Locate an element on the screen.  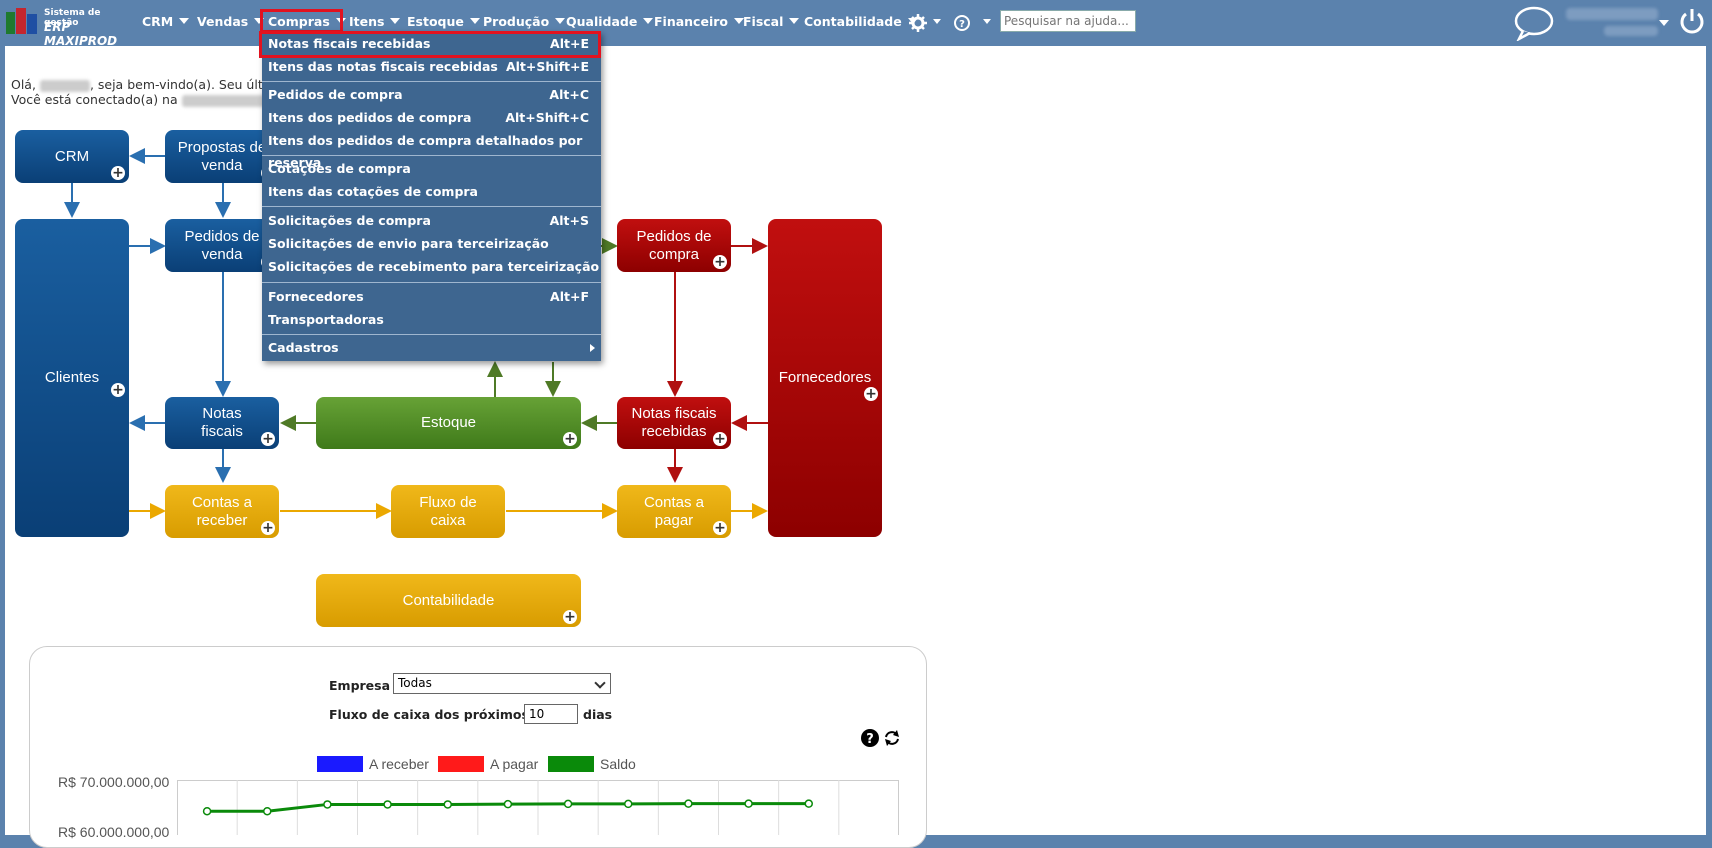
legend-label: A pagar is located at coordinates (514, 764).